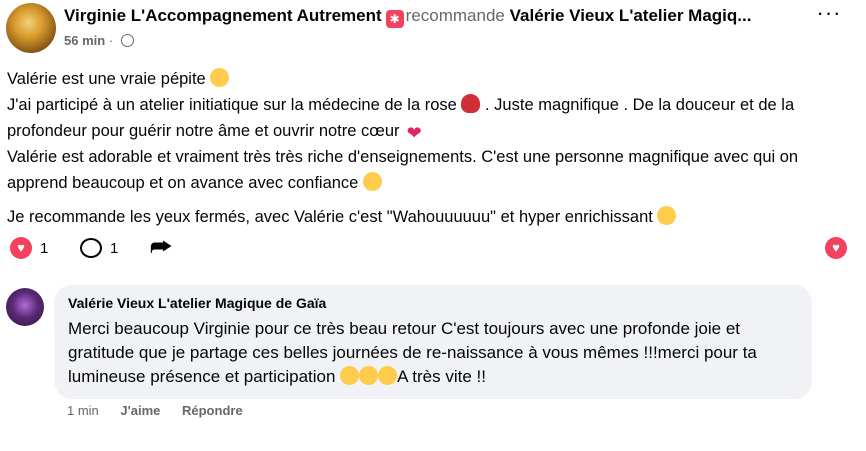 The height and width of the screenshot is (451, 866). I want to click on react-heart-button: ♥, so click(836, 248).